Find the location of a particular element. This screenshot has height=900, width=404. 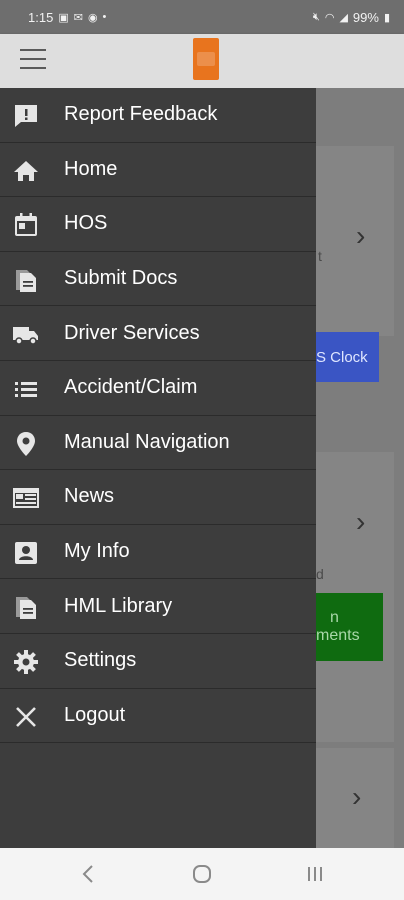

menu-item-submit-docs: Submit Docs is located at coordinates (158, 279).